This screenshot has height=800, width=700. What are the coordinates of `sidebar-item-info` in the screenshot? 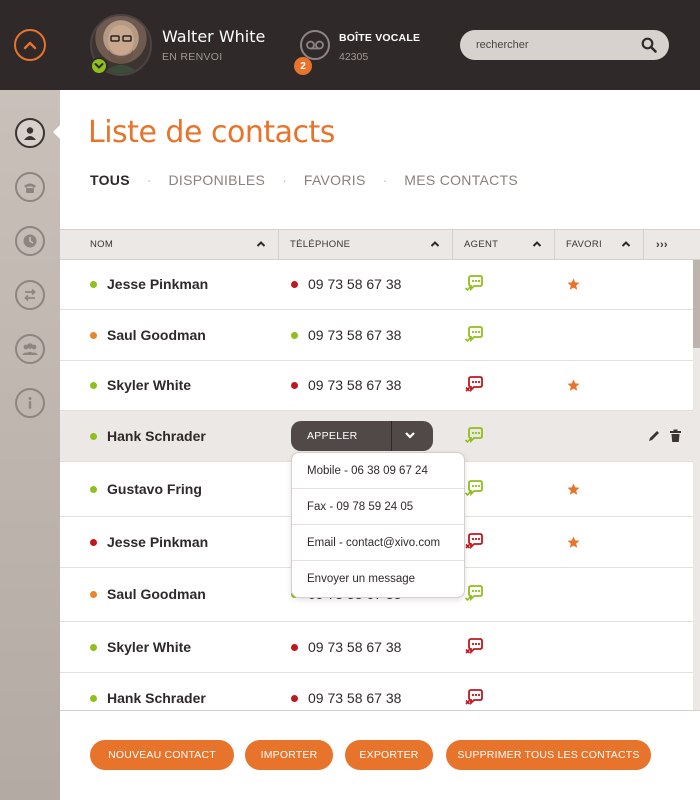 It's located at (30, 403).